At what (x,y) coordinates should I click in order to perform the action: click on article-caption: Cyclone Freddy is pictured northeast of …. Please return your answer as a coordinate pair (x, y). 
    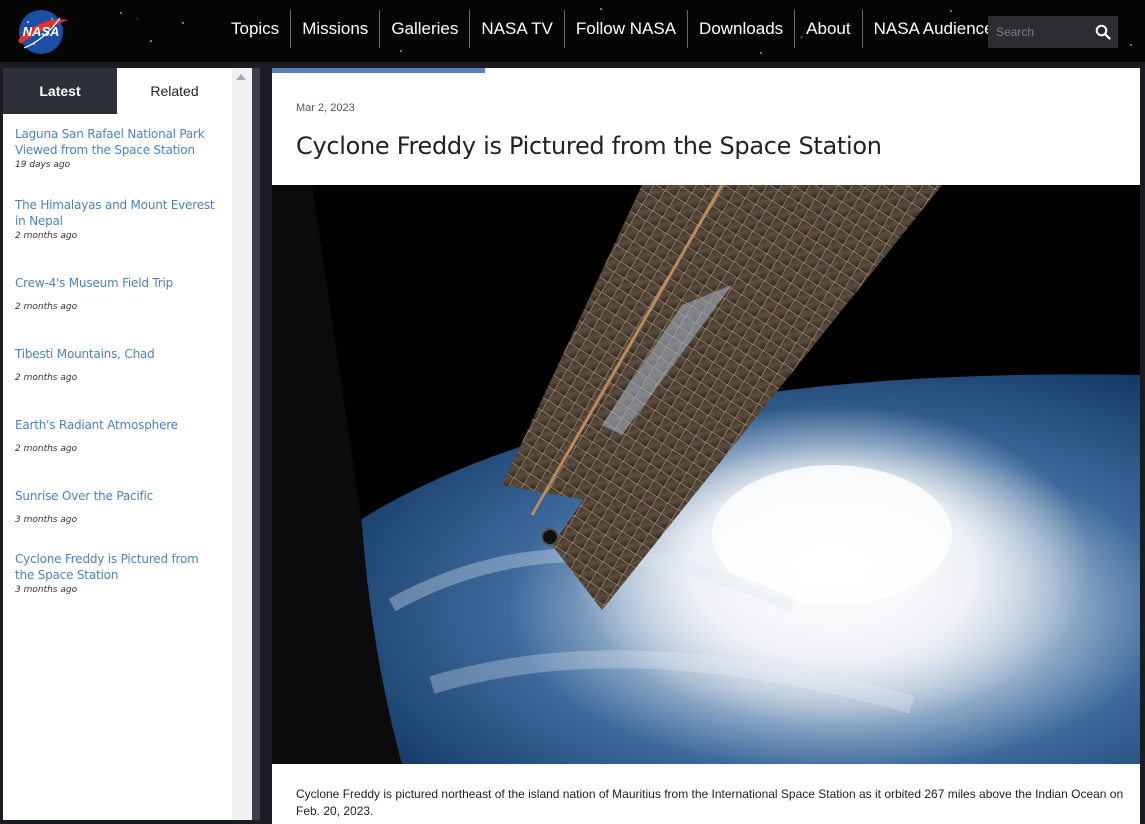
    Looking at the image, I should click on (710, 802).